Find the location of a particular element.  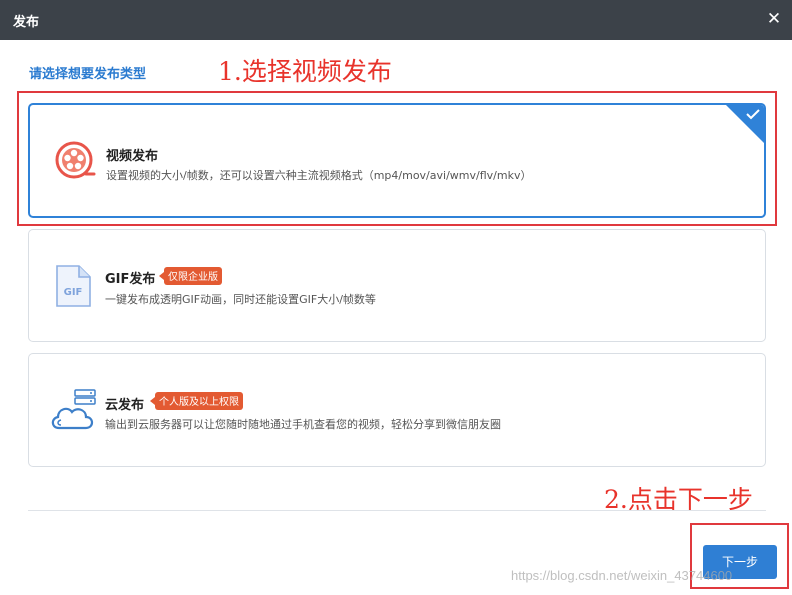

footer-divider is located at coordinates (397, 510).